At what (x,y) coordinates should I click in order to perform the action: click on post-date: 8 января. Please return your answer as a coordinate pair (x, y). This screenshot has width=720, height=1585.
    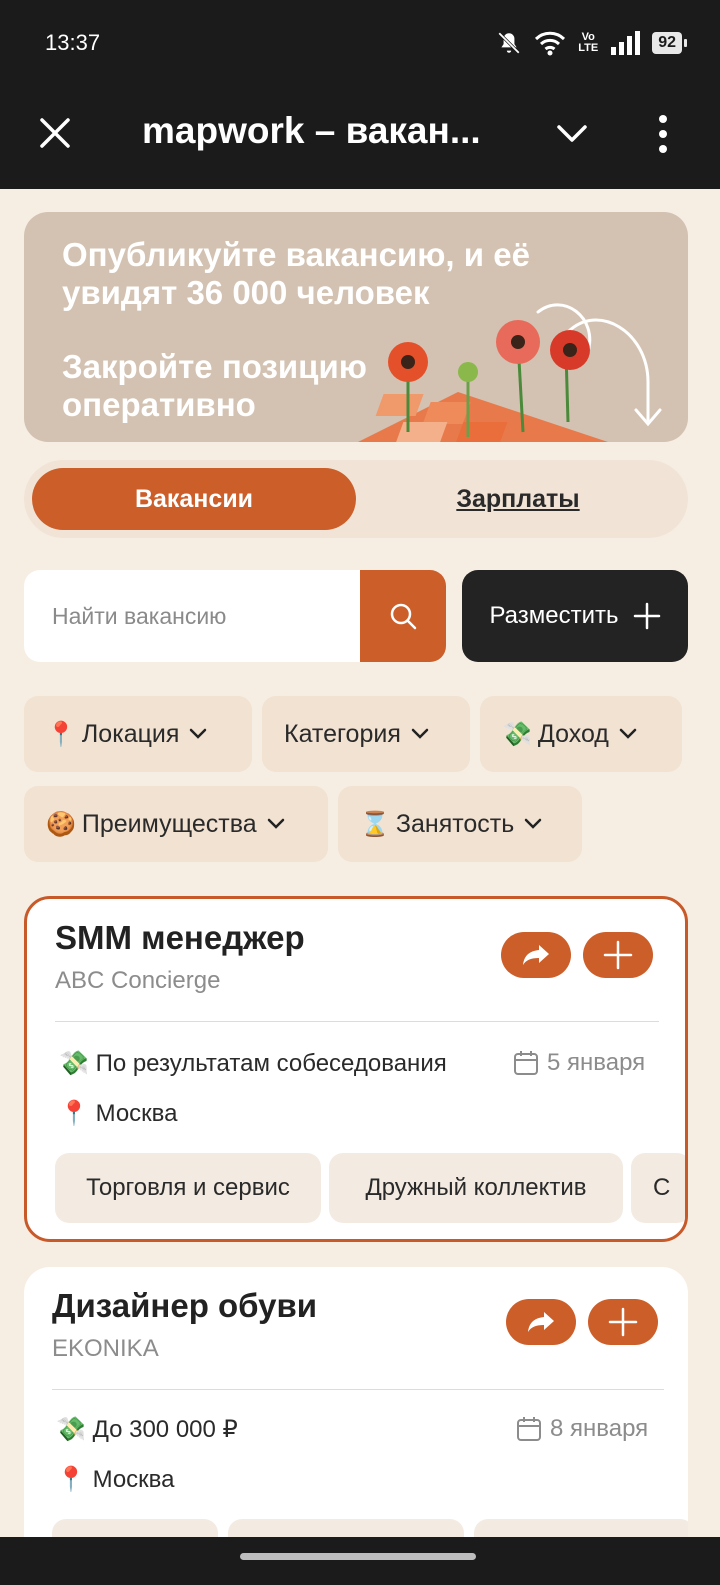
    Looking at the image, I should click on (582, 1429).